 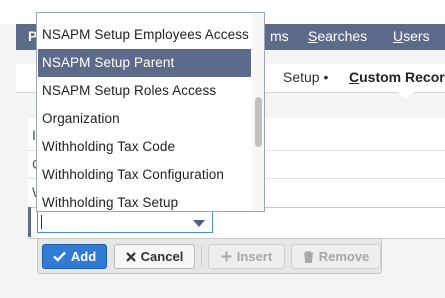 What do you see at coordinates (59, 256) in the screenshot?
I see `check-icon` at bounding box center [59, 256].